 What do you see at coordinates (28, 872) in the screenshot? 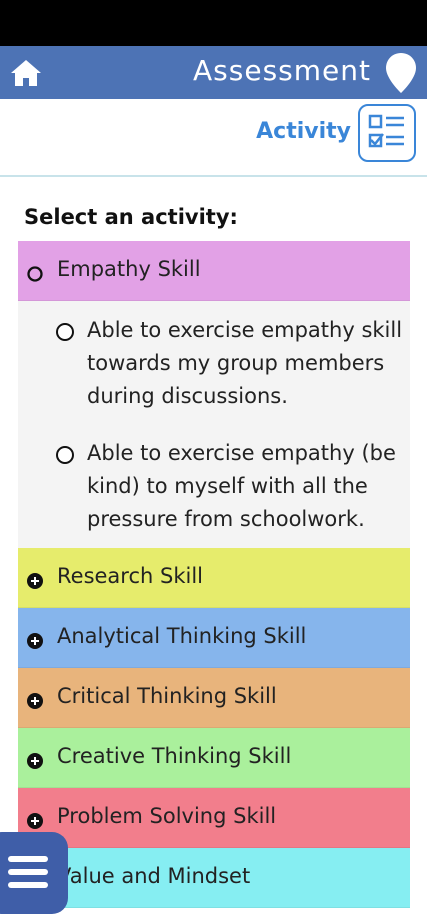
I see `menu-icon` at bounding box center [28, 872].